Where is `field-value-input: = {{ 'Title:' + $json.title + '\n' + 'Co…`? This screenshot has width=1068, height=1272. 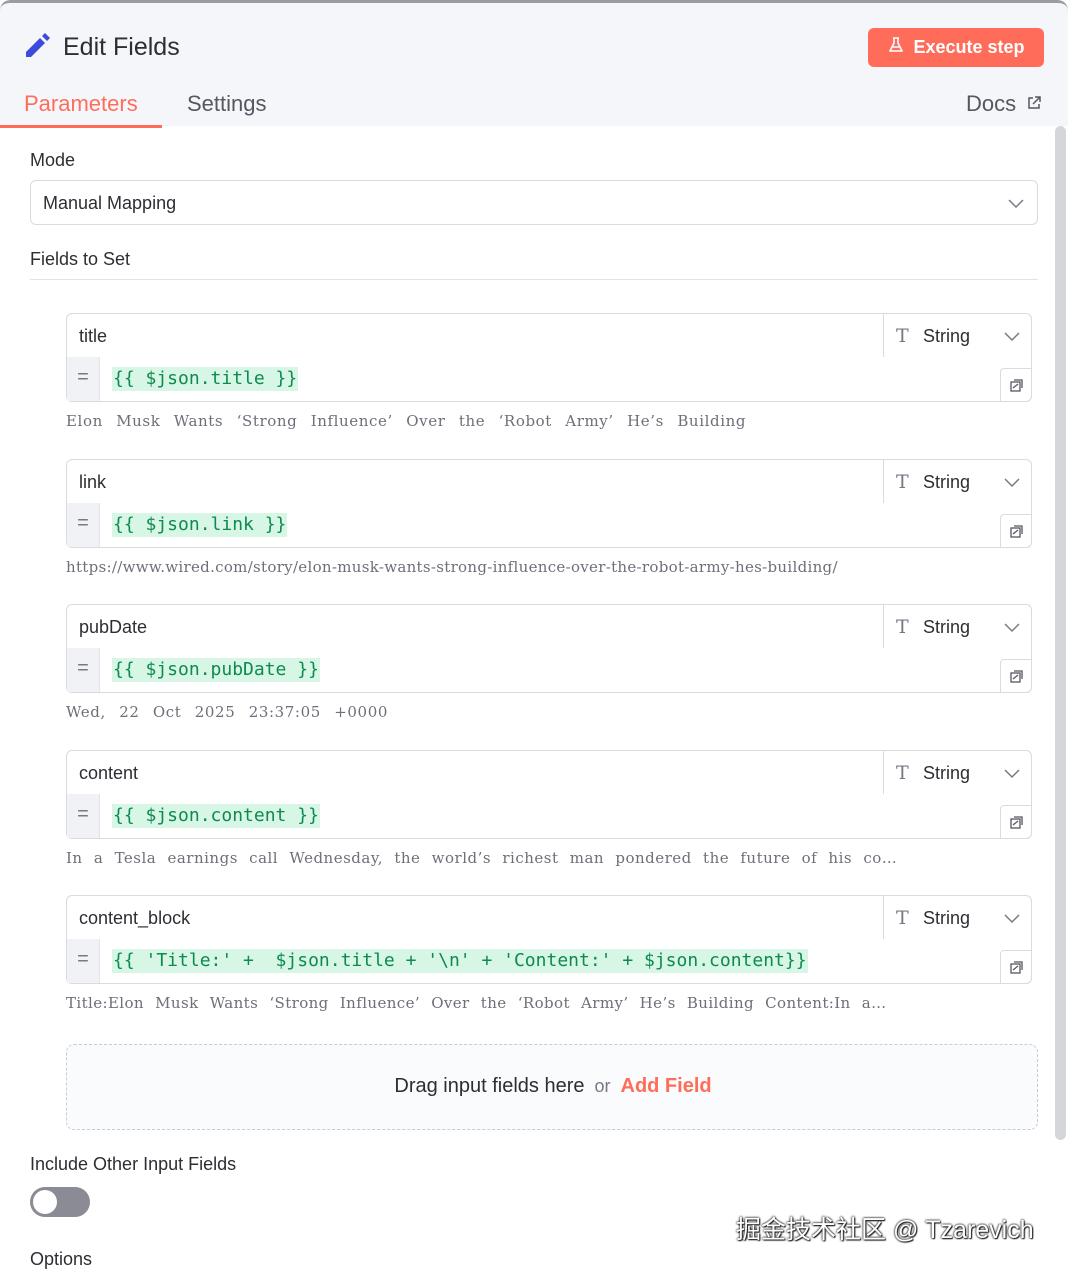
field-value-input: = {{ 'Title:' + $json.title + '\n' + 'Co… is located at coordinates (549, 961).